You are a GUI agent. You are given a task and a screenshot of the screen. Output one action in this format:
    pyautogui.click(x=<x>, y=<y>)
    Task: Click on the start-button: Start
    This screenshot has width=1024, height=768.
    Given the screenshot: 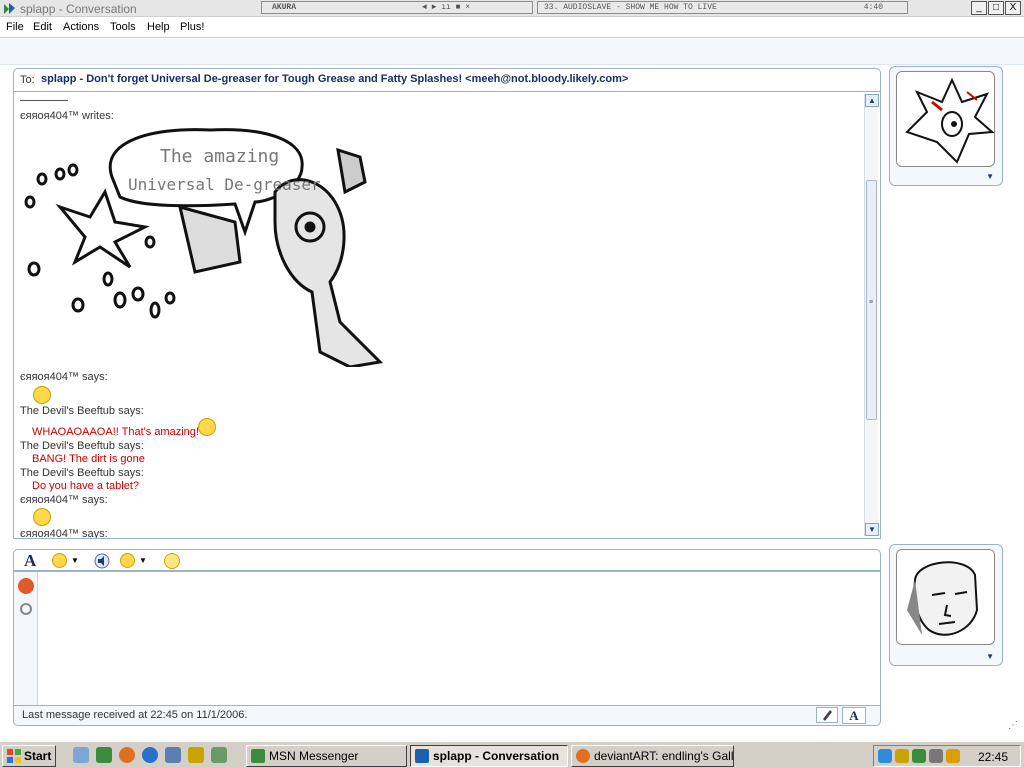 What is the action you would take?
    pyautogui.click(x=29, y=756)
    